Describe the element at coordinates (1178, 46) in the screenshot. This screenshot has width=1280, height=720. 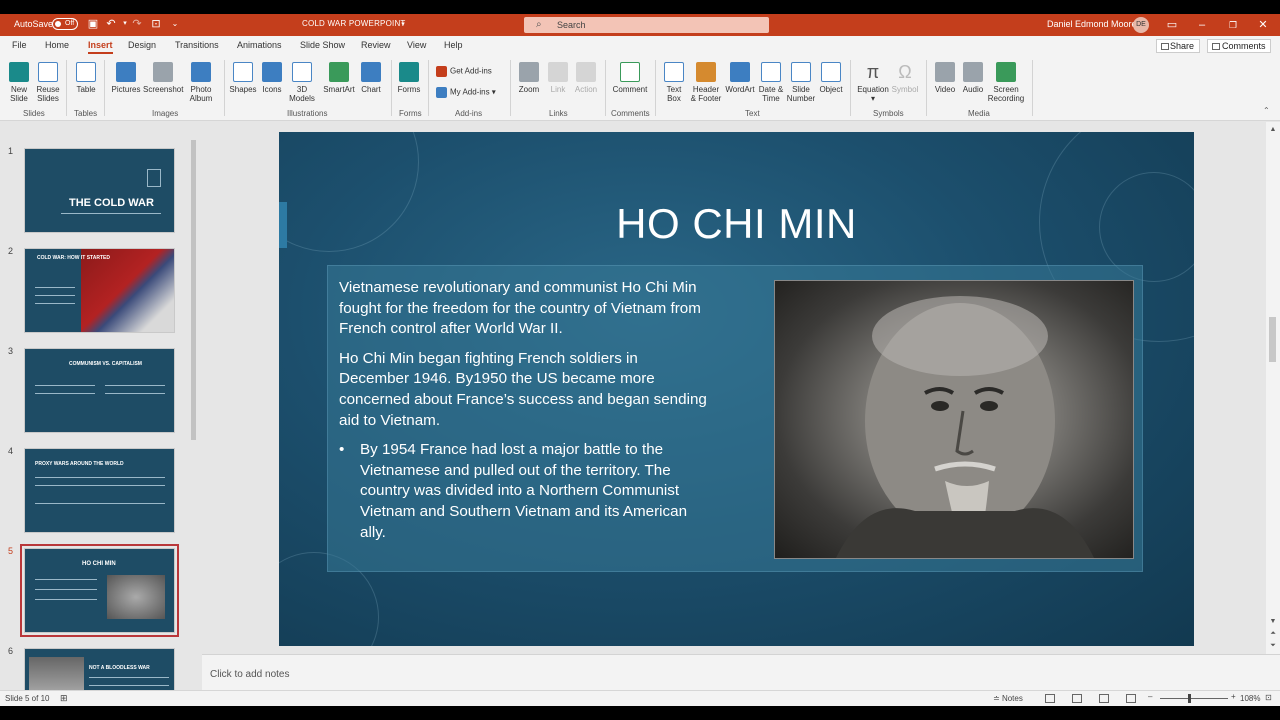
I see `share-button: Share` at that location.